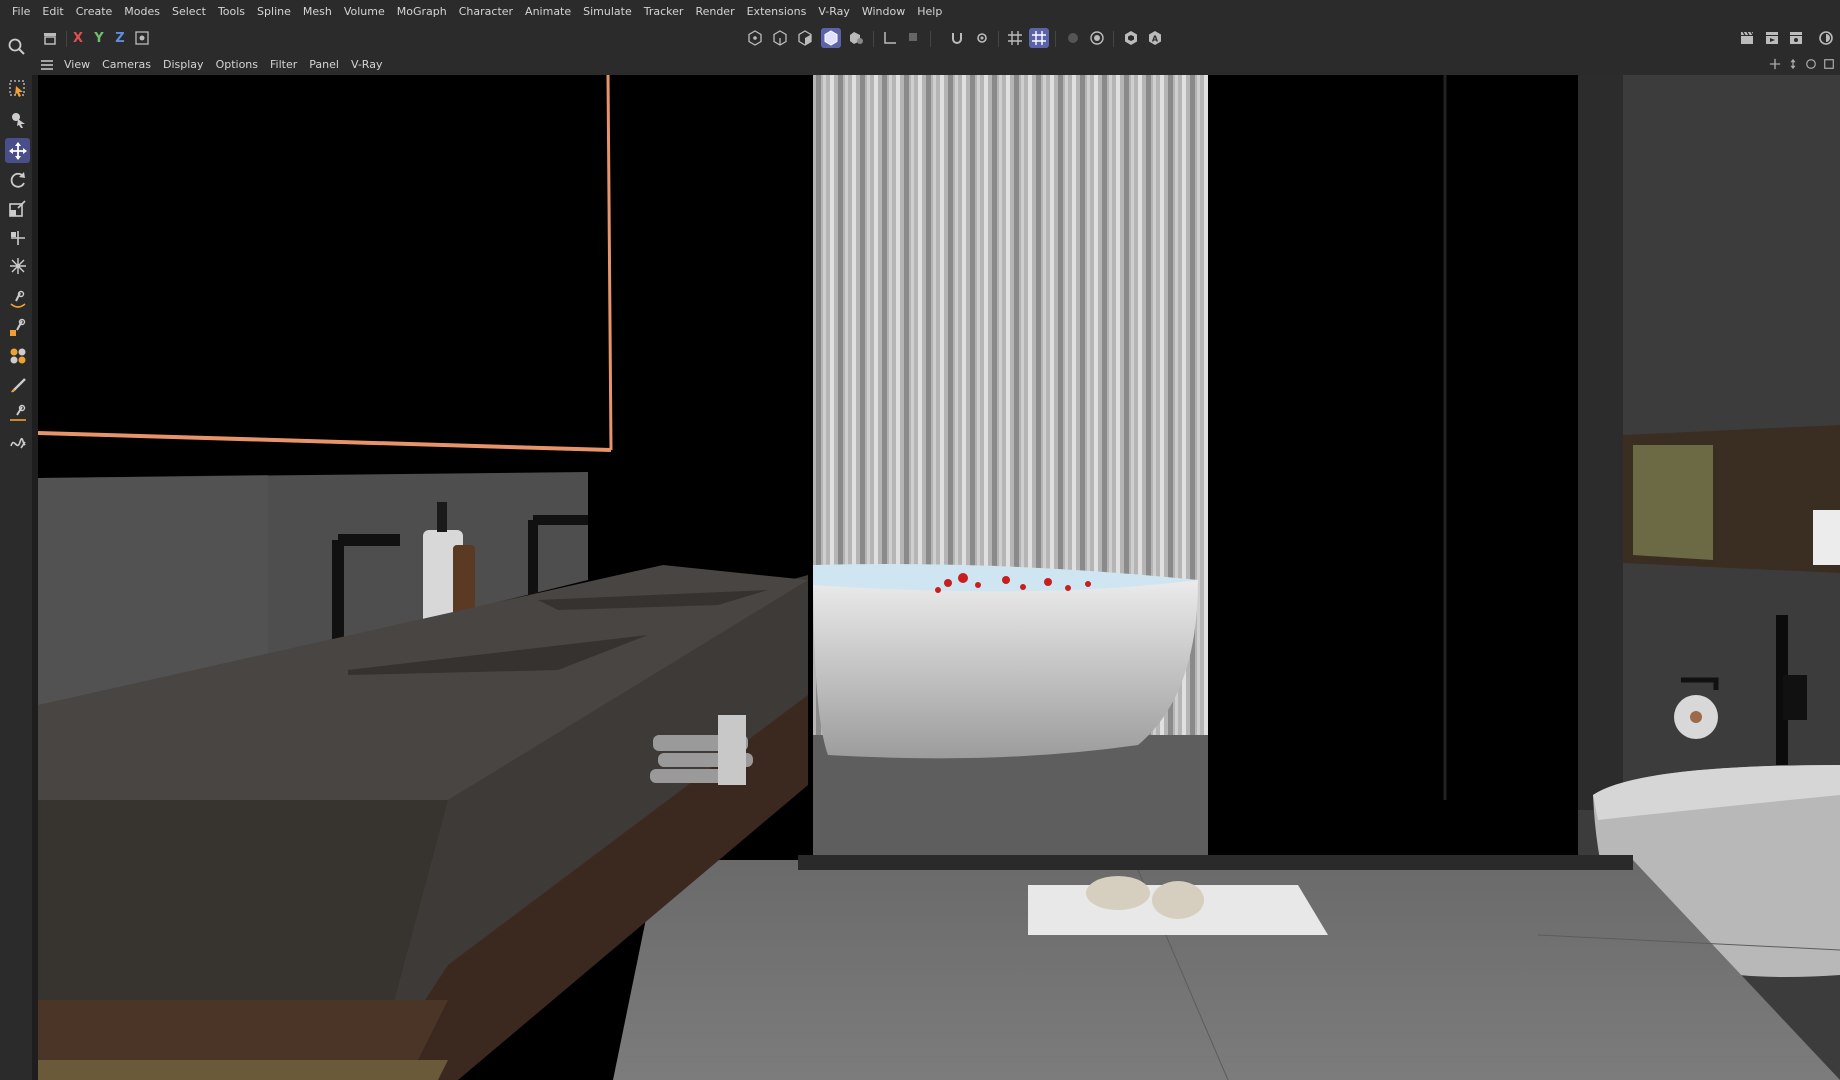 This screenshot has width=1840, height=1080. Describe the element at coordinates (1826, 38) in the screenshot. I see `layout-switch-icon` at that location.